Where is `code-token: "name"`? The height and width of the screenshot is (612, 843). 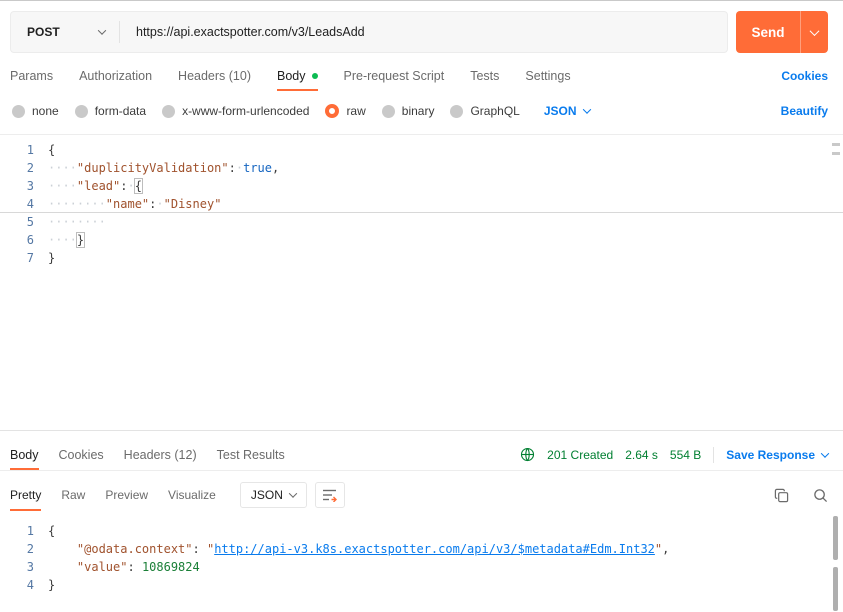
code-token: "name" is located at coordinates (127, 204).